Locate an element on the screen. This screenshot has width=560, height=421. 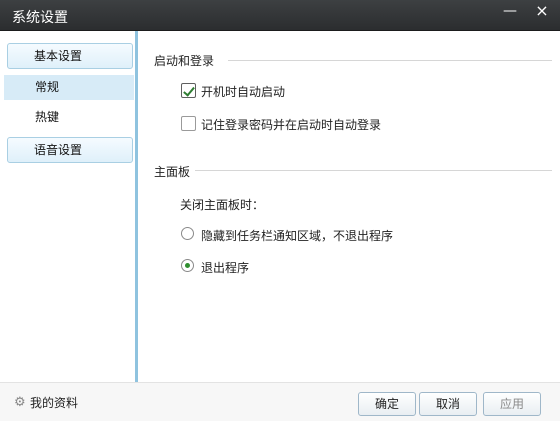
title-bar: 系统设置 — × is located at coordinates (280, 15).